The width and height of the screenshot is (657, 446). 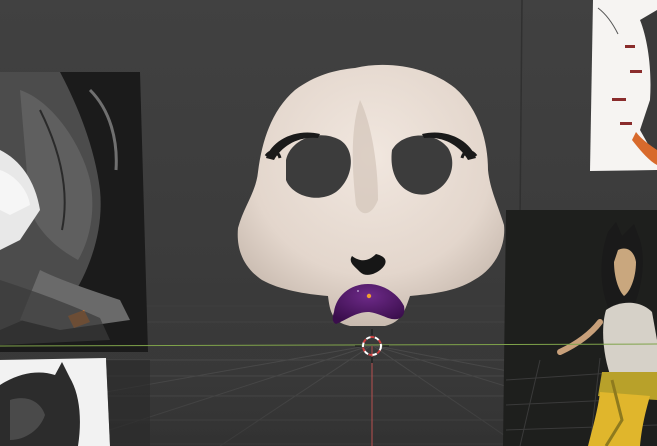 I want to click on reference-image-right-top, so click(x=623, y=85).